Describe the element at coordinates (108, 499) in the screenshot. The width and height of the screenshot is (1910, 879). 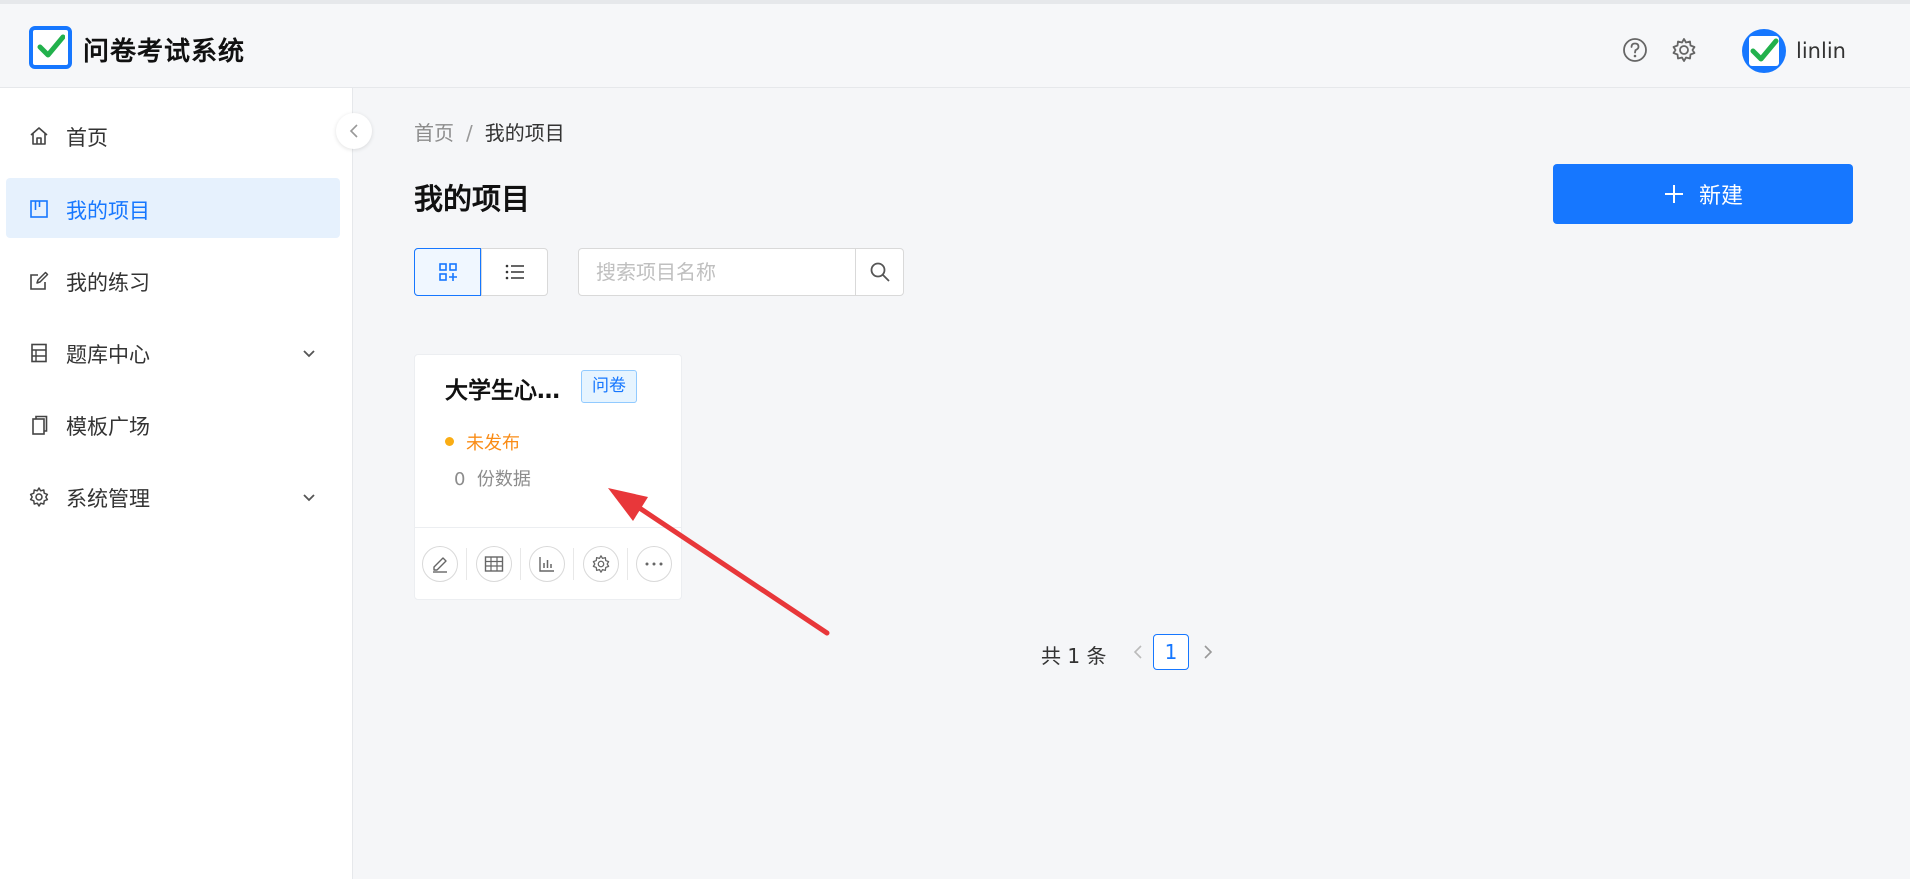
I see `sidebar-item-label: 系统管理` at that location.